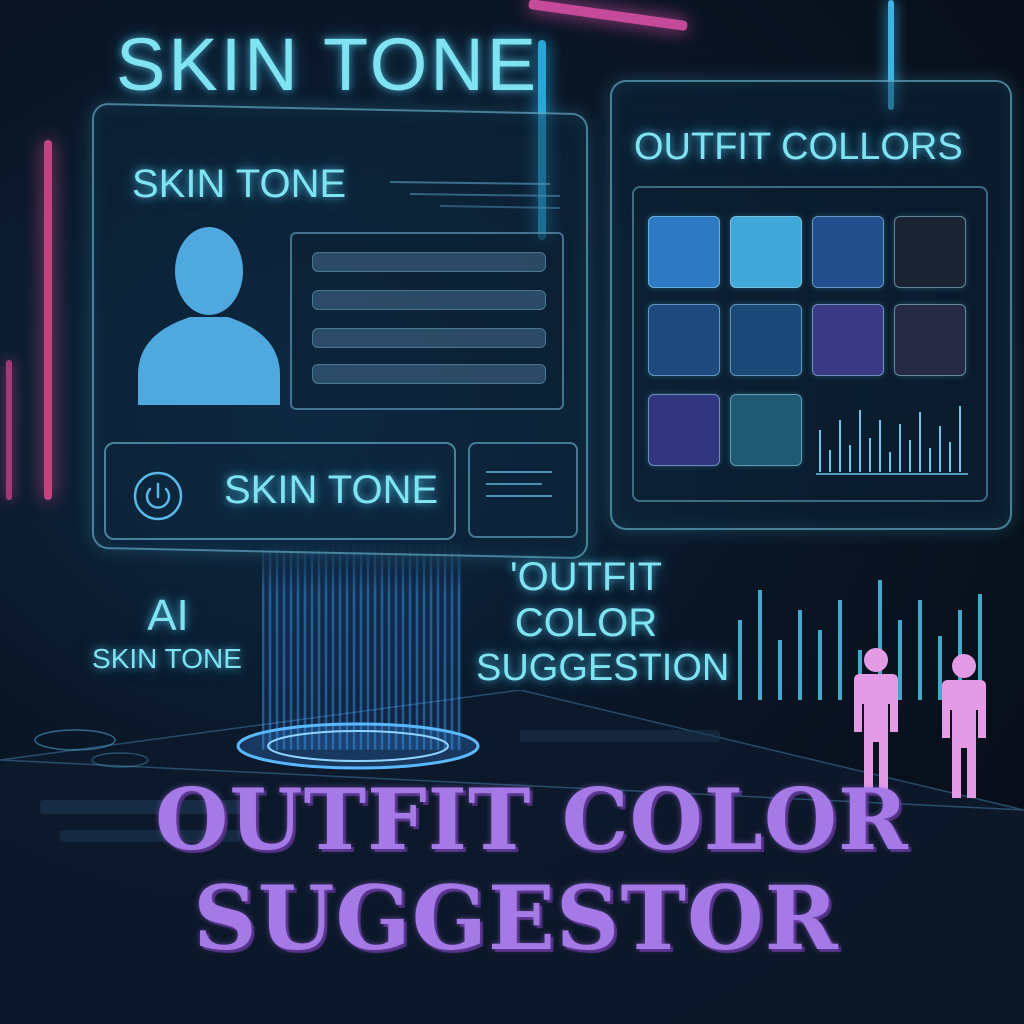  Describe the element at coordinates (358, 746) in the screenshot. I see `hologram-base-ring` at that location.